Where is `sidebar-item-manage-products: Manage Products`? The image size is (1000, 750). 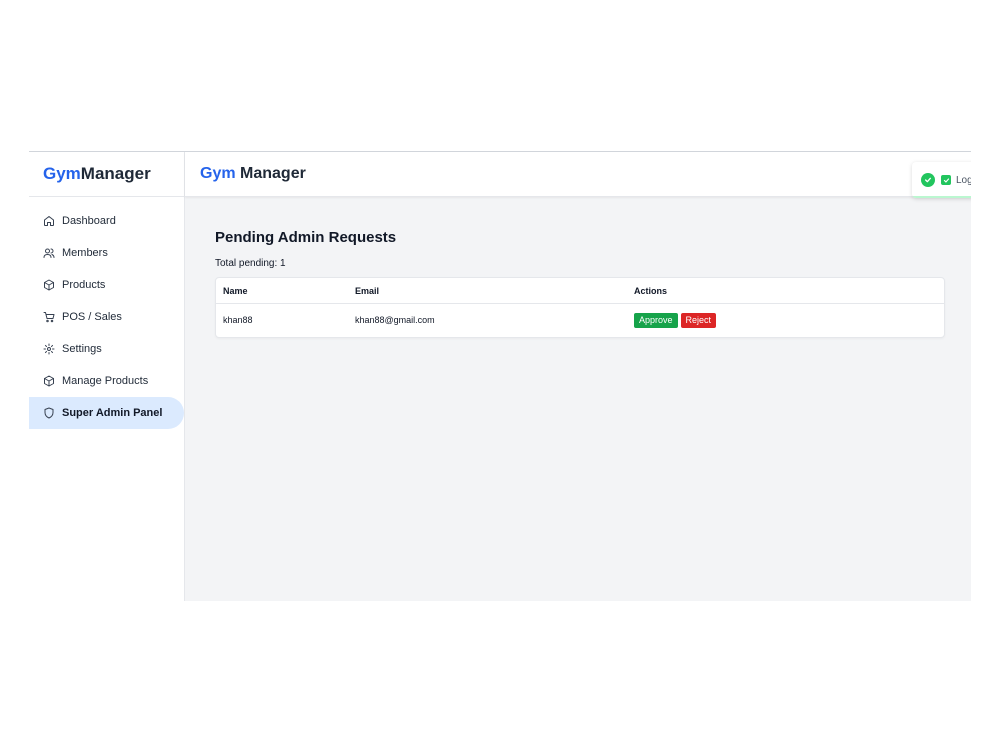
sidebar-item-manage-products: Manage Products is located at coordinates (106, 381).